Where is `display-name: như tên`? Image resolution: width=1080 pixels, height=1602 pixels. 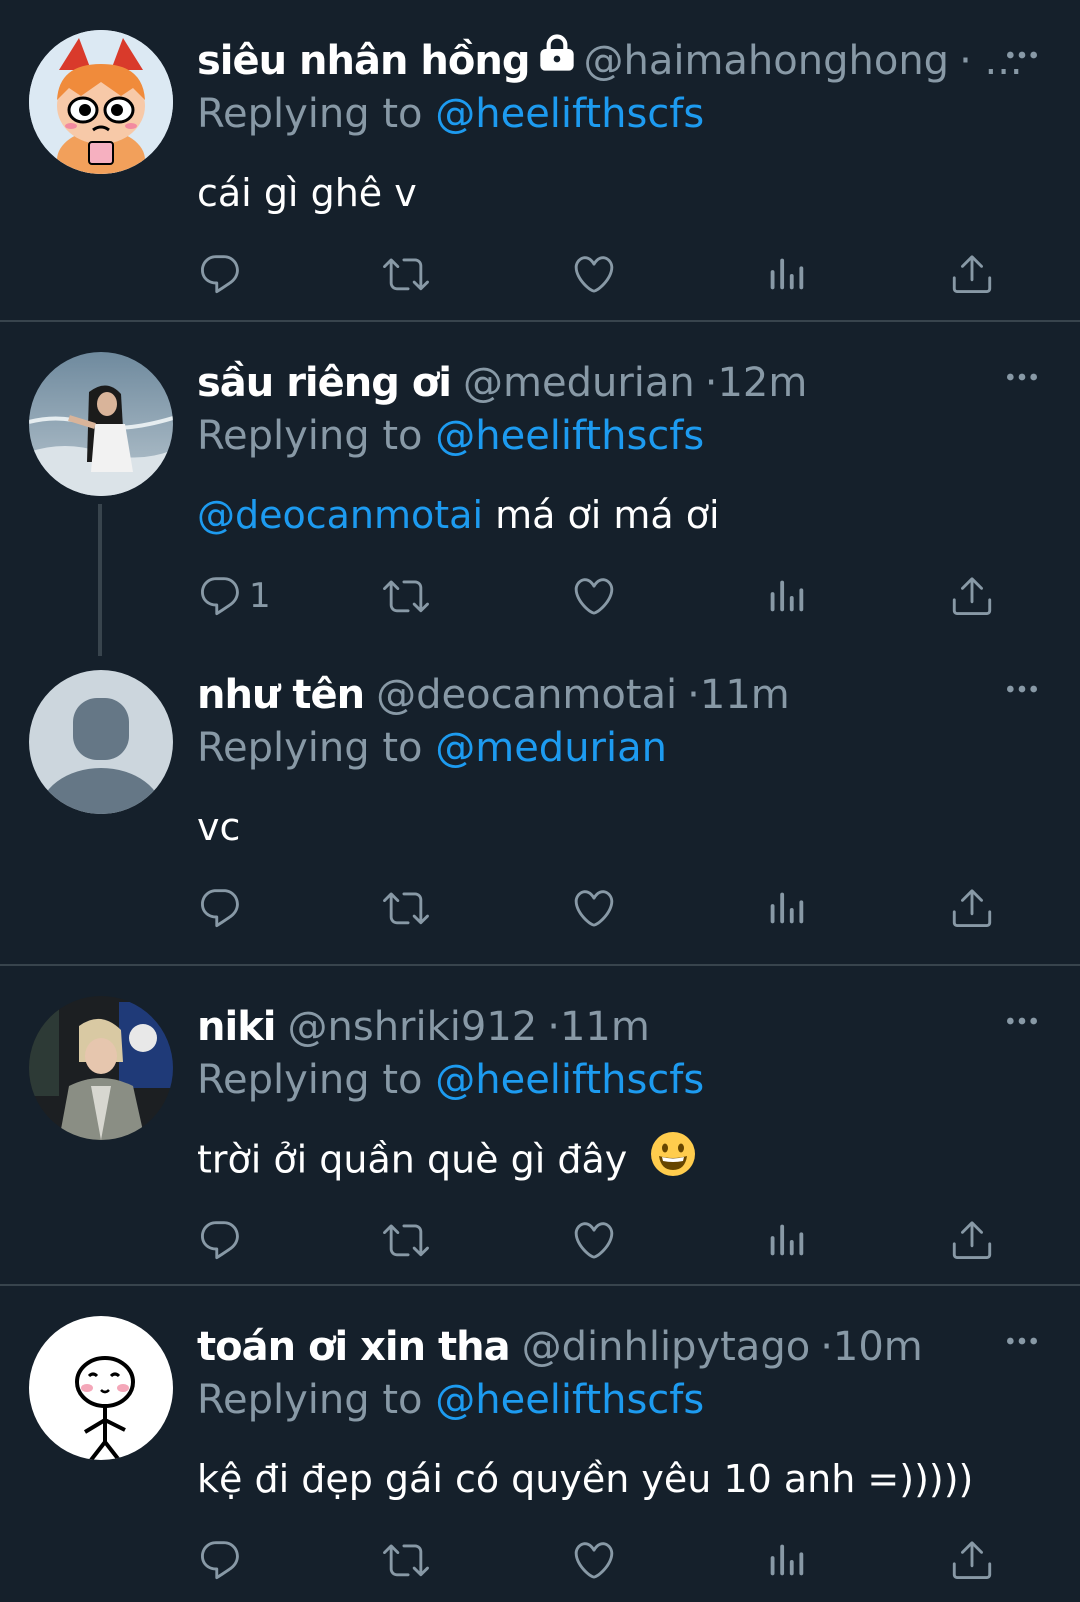 display-name: như tên is located at coordinates (281, 695).